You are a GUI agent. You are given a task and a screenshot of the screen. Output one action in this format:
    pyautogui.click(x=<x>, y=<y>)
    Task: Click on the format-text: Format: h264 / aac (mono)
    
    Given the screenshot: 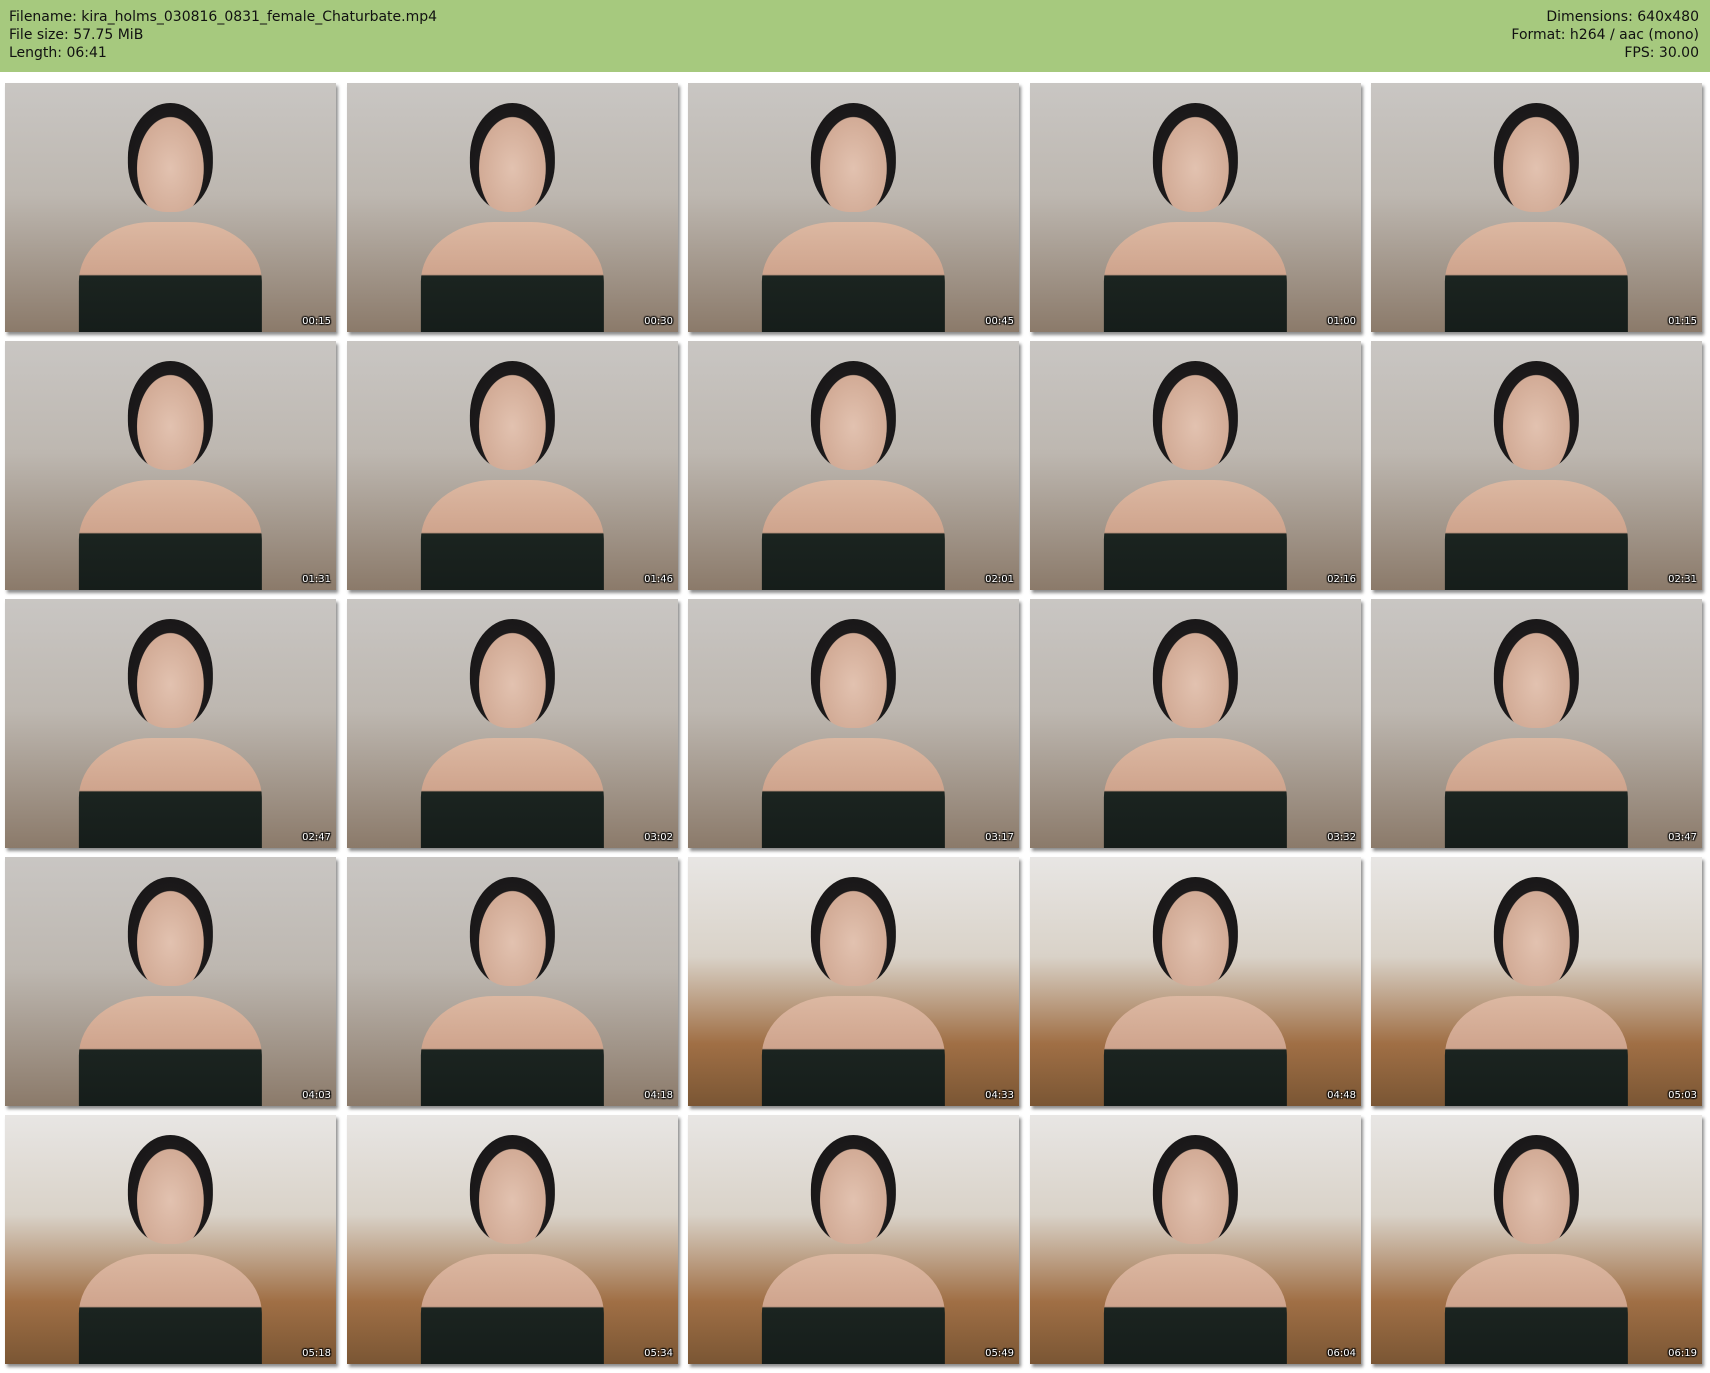 What is the action you would take?
    pyautogui.click(x=1605, y=35)
    